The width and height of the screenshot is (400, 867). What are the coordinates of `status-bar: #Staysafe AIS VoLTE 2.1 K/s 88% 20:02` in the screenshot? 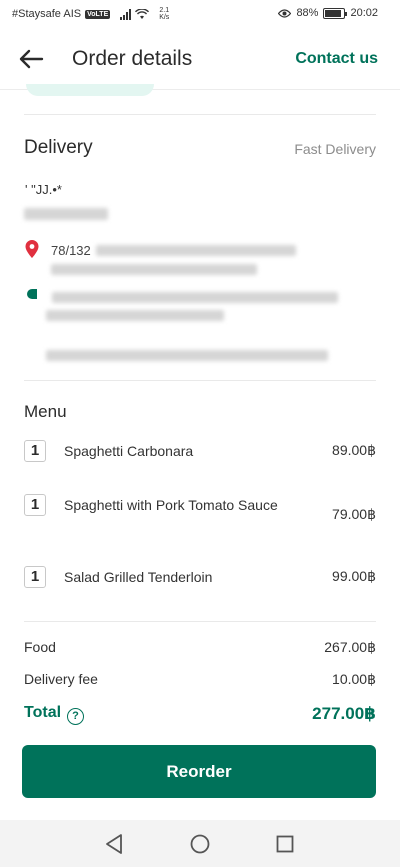 It's located at (200, 14).